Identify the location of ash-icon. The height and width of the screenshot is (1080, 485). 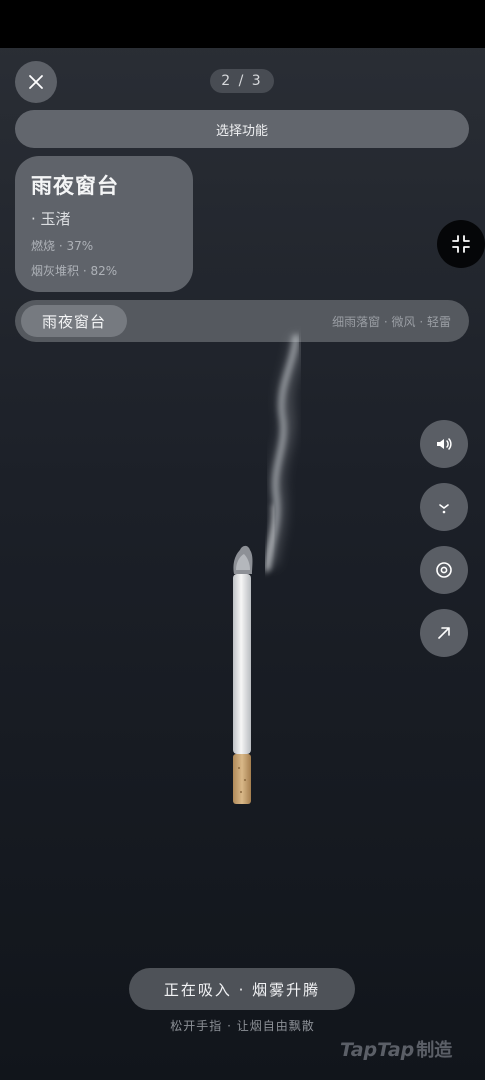
(444, 507).